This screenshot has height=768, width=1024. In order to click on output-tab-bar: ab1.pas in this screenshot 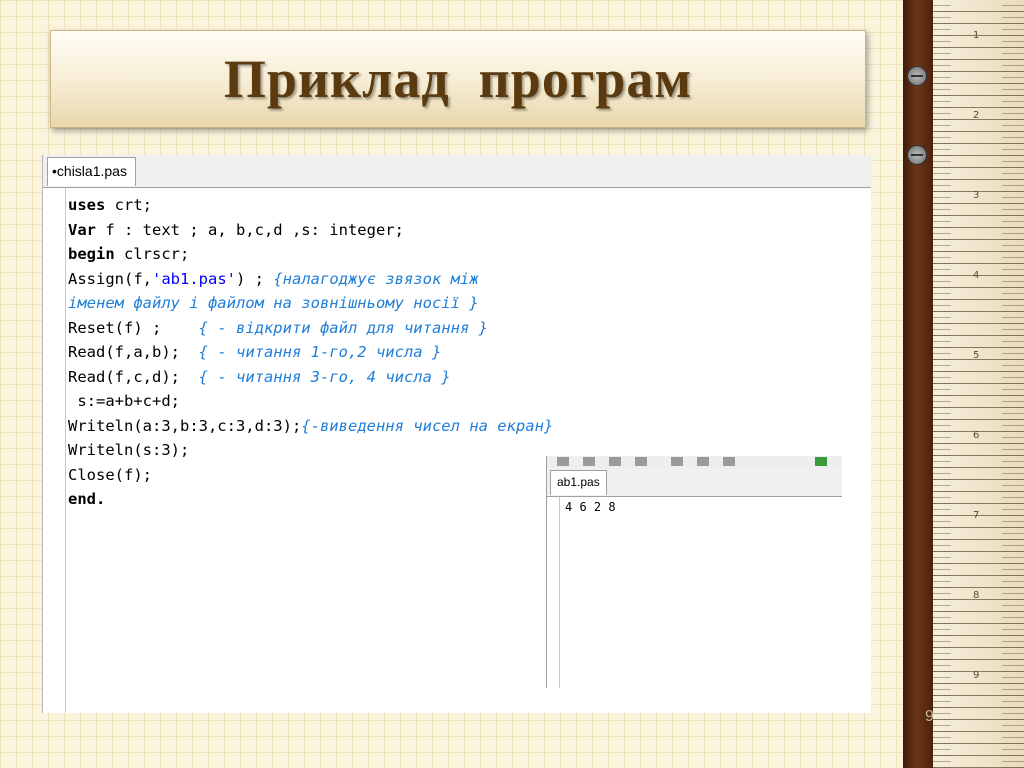, I will do `click(694, 482)`.